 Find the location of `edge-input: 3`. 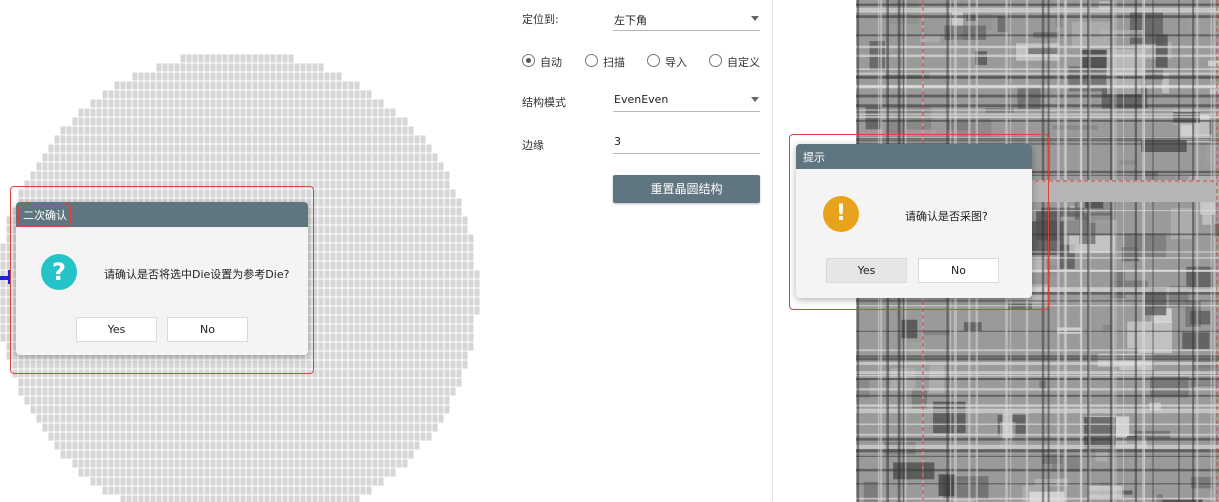

edge-input: 3 is located at coordinates (686, 142).